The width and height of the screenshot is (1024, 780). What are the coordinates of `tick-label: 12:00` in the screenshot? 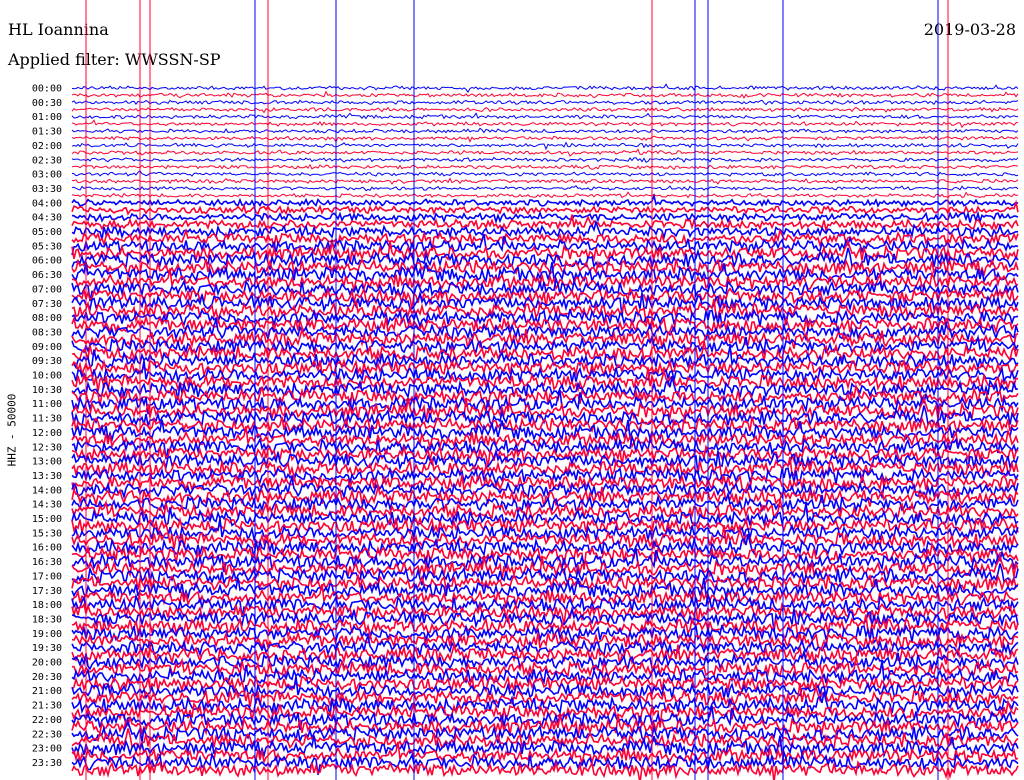 It's located at (47, 433).